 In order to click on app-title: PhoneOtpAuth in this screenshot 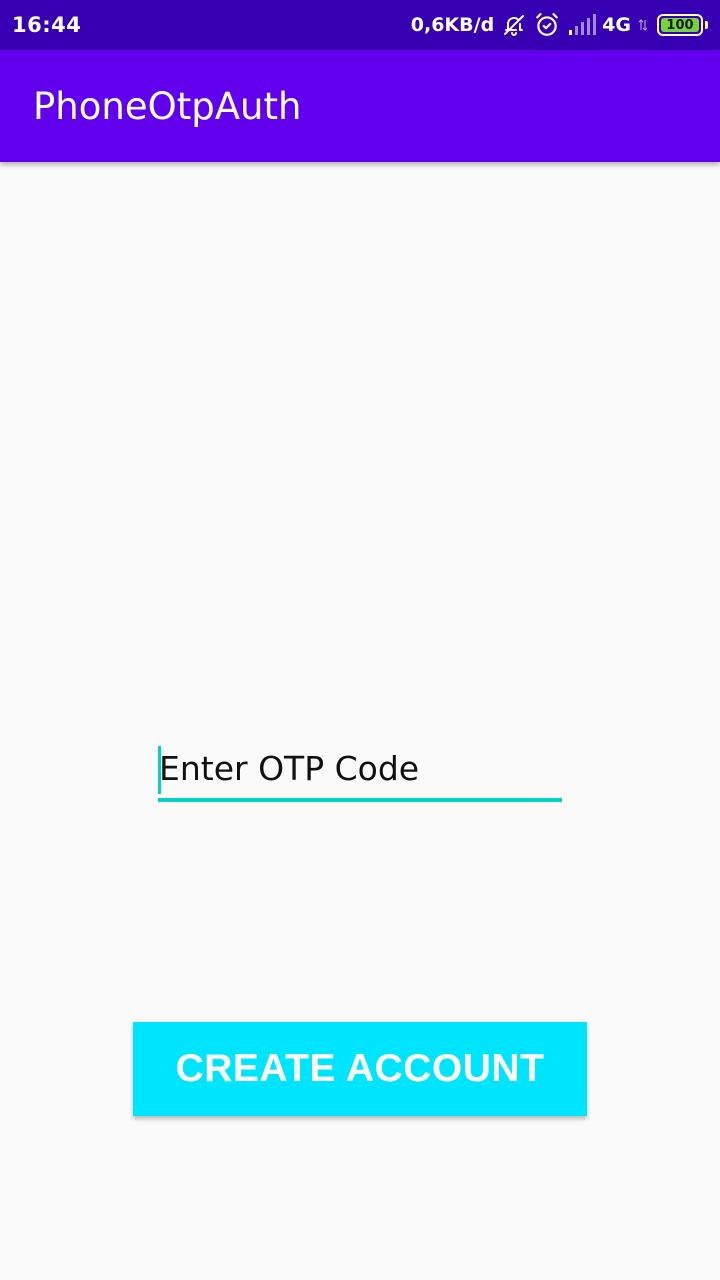, I will do `click(167, 106)`.